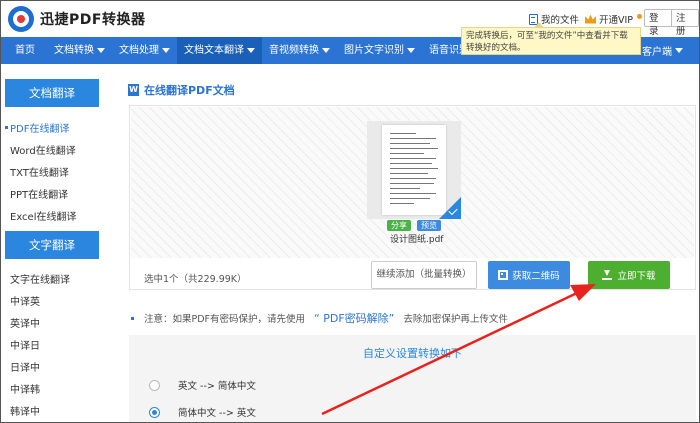 Image resolution: width=700 pixels, height=423 pixels. I want to click on notice-suffix: 去除加密保护再上传文件, so click(455, 319).